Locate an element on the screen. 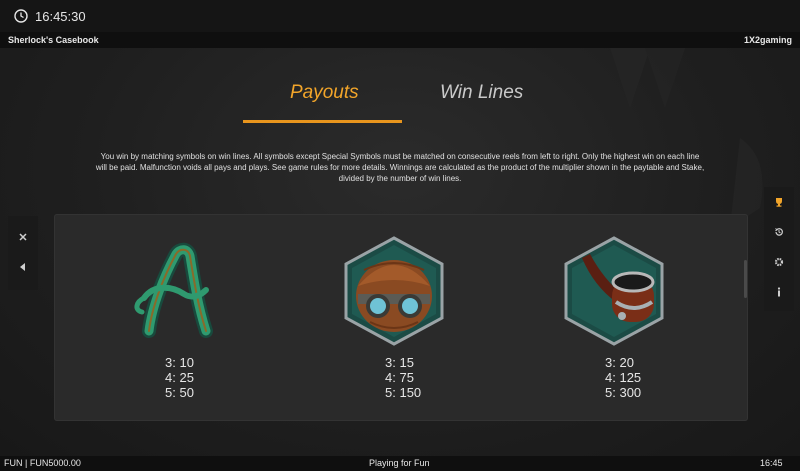  symbol-card: 3: 20 4: 125 5: 300 is located at coordinates (614, 314).